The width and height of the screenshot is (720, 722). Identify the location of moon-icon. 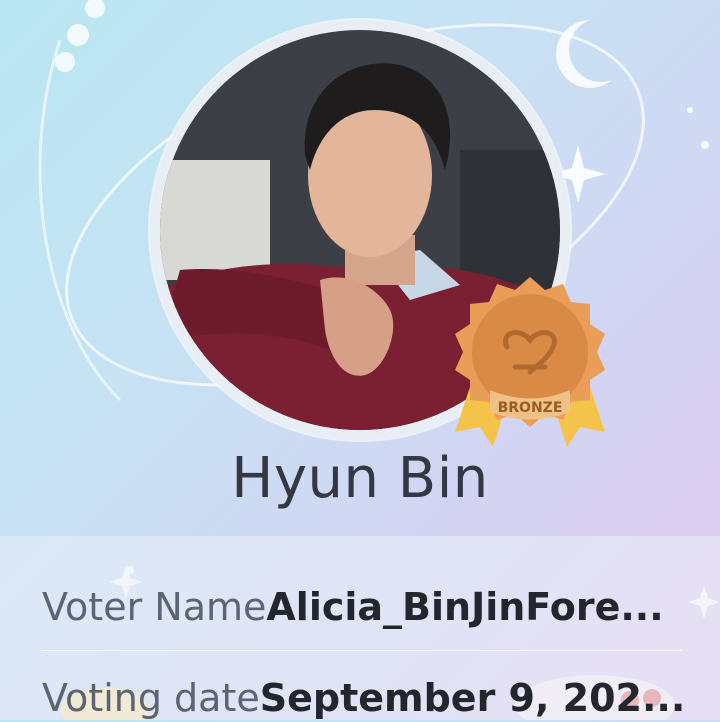
(584, 54).